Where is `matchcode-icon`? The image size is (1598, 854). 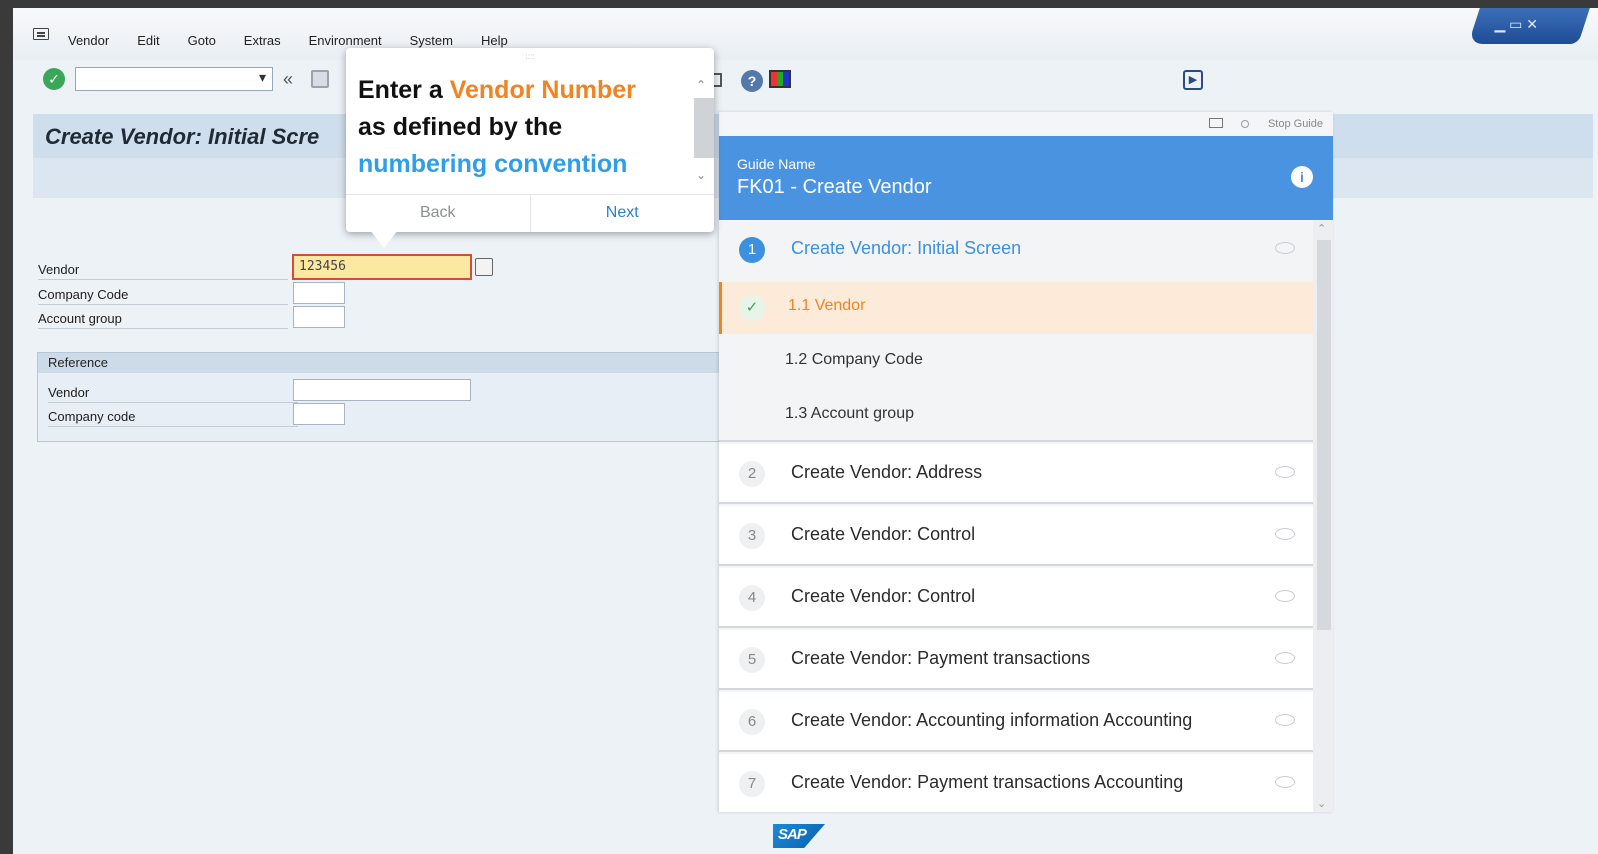 matchcode-icon is located at coordinates (484, 267).